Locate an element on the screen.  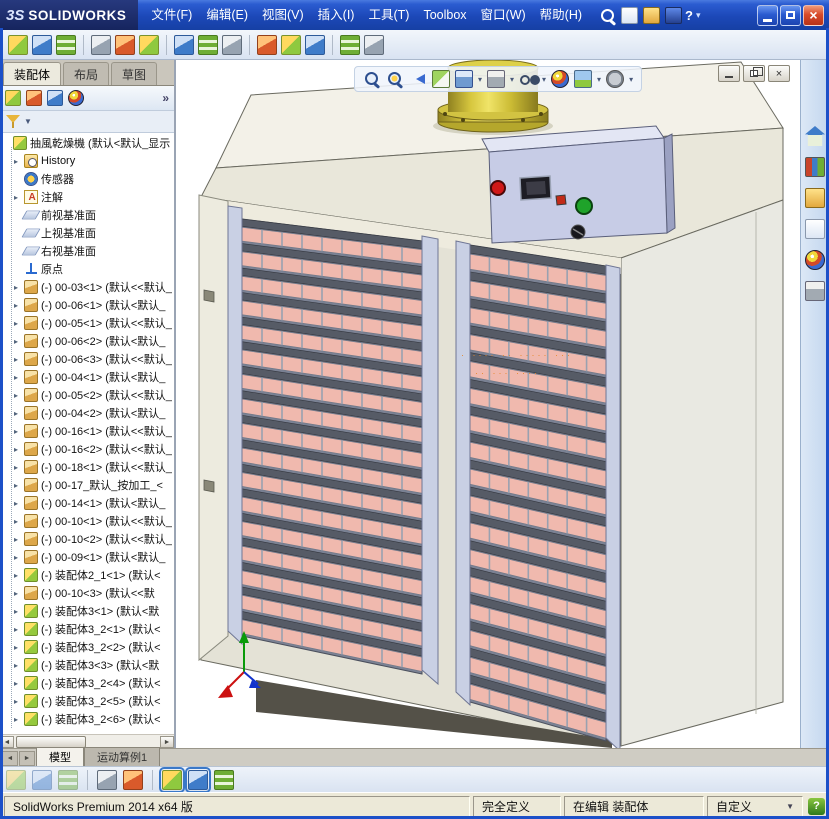
configurationmanager-icon is located at coordinates (55, 98).